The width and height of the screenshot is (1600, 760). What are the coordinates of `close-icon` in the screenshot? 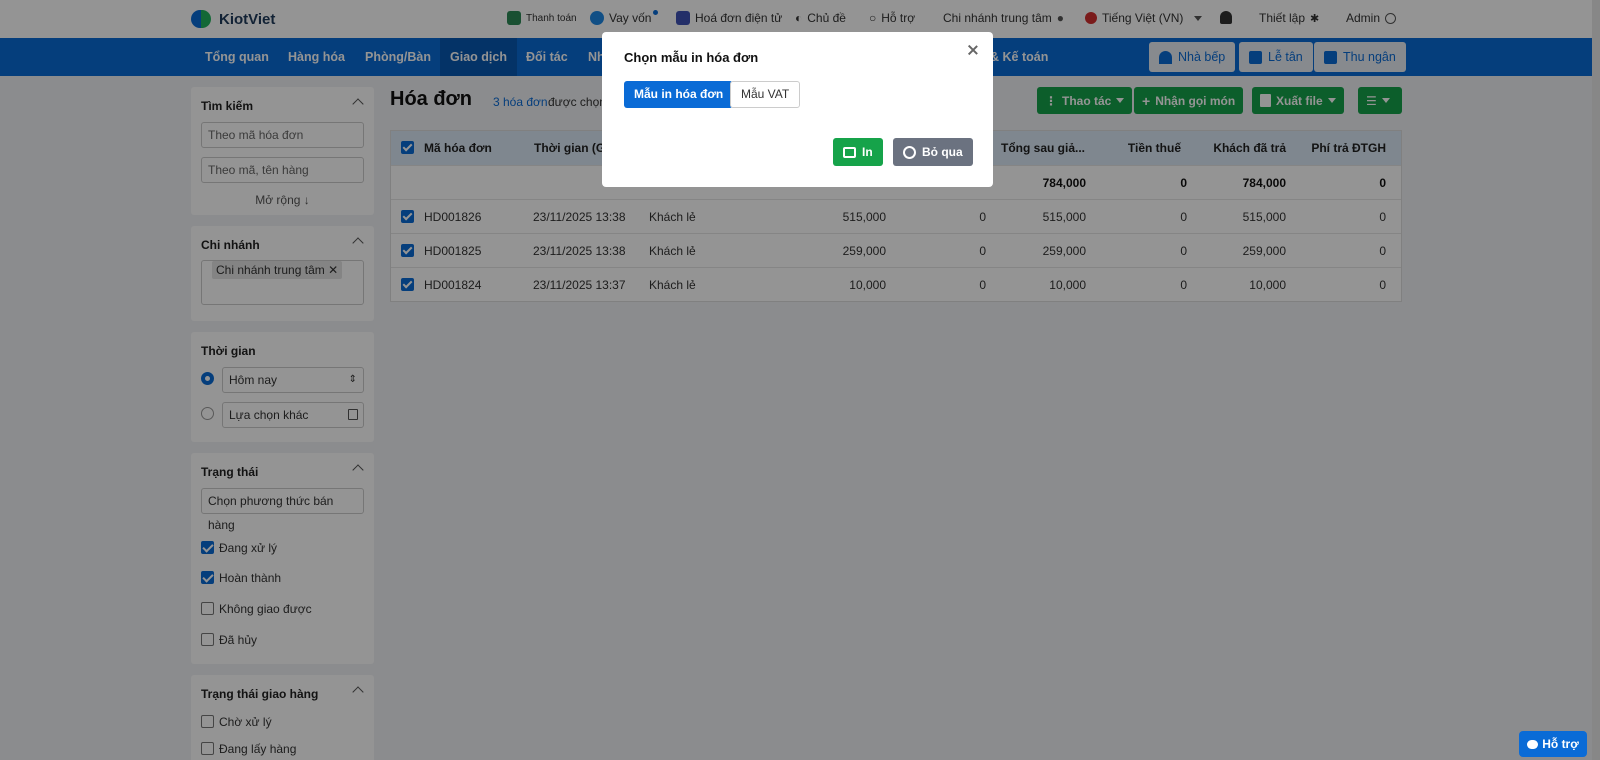 It's located at (973, 50).